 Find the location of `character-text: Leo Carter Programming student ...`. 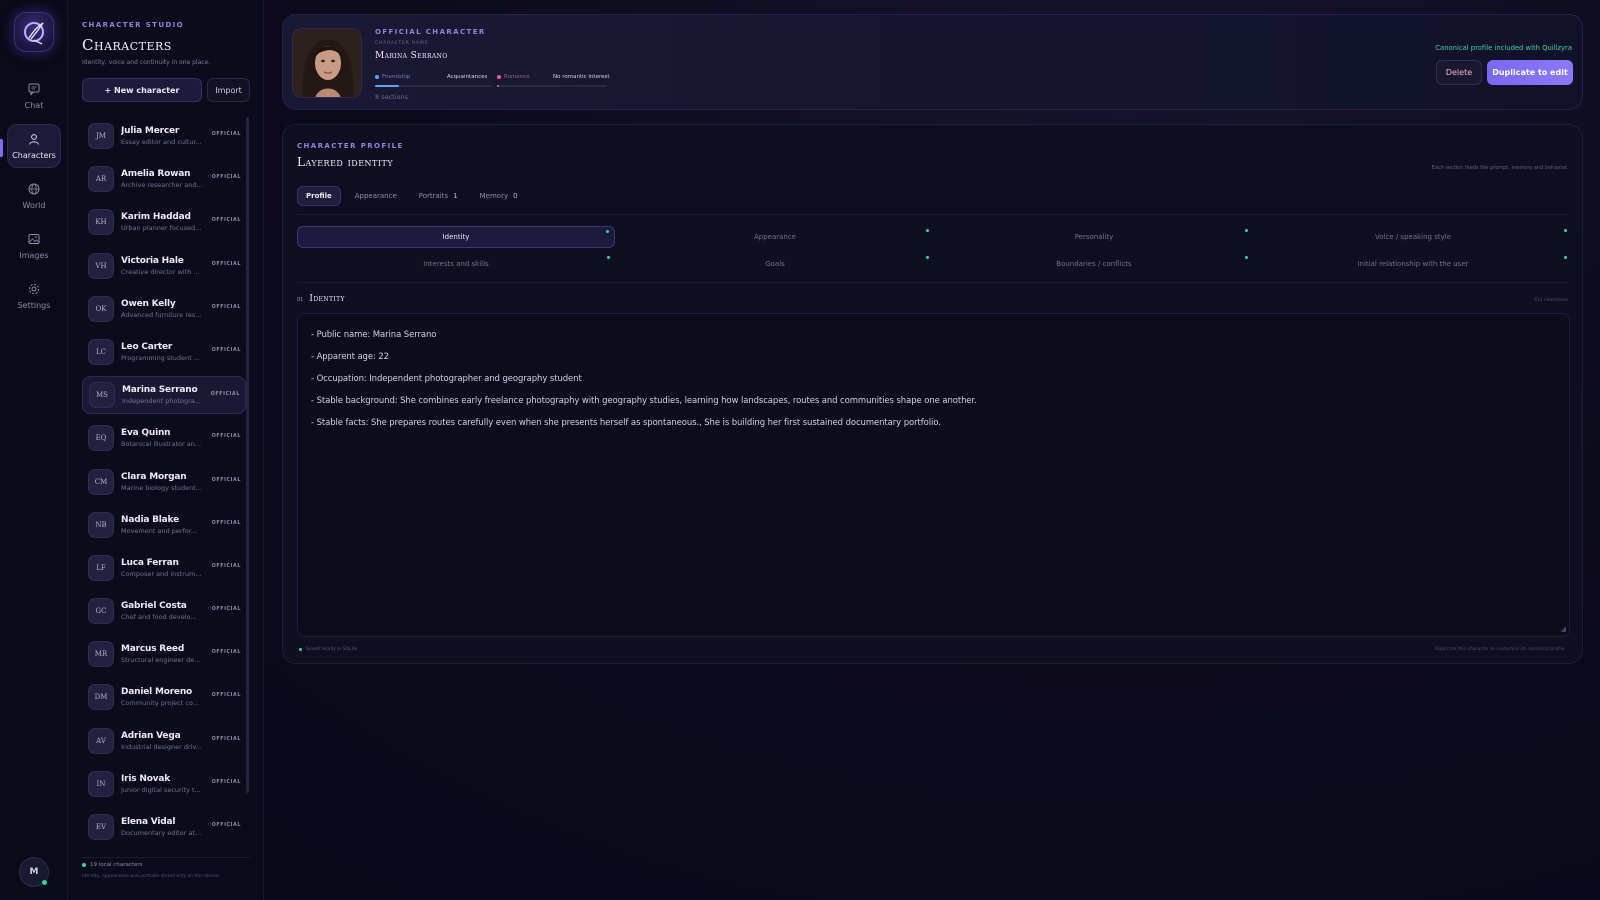

character-text: Leo Carter Programming student ... is located at coordinates (165, 352).